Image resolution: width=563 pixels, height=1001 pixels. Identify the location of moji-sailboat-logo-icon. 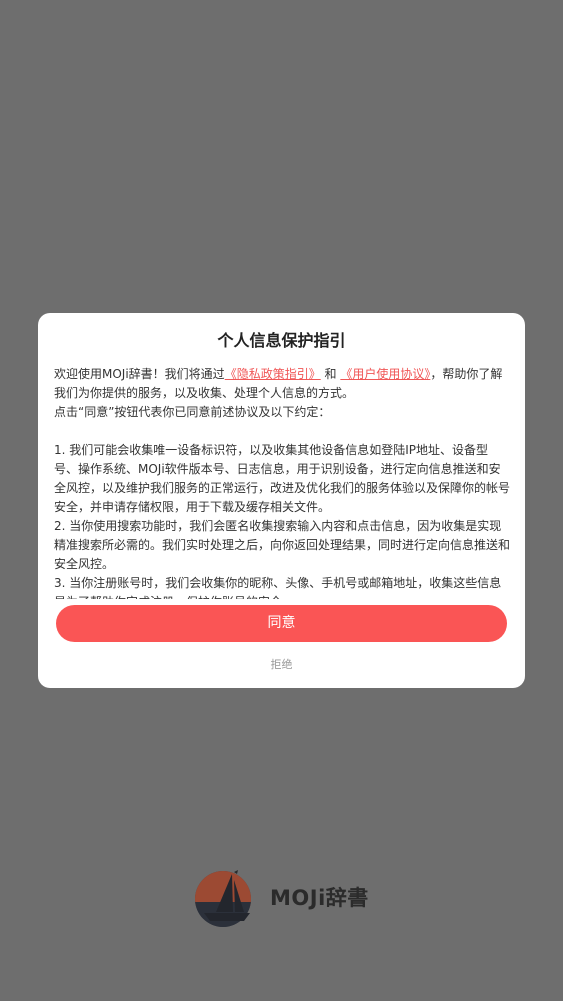
(223, 898).